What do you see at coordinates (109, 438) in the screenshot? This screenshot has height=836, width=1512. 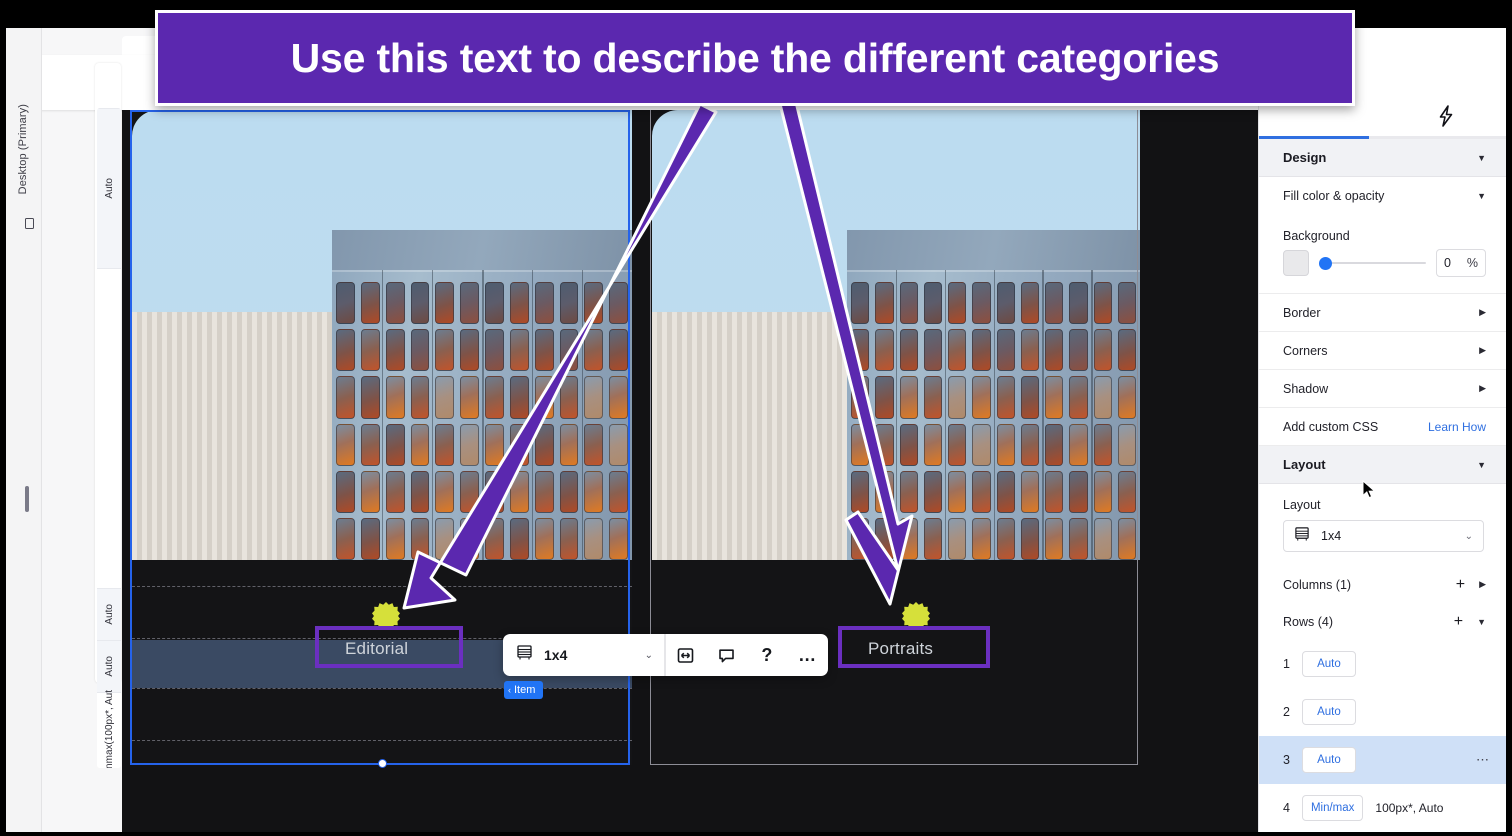 I see `row-ruler: Auto Auto Auto inmax(100px*, Aut` at bounding box center [109, 438].